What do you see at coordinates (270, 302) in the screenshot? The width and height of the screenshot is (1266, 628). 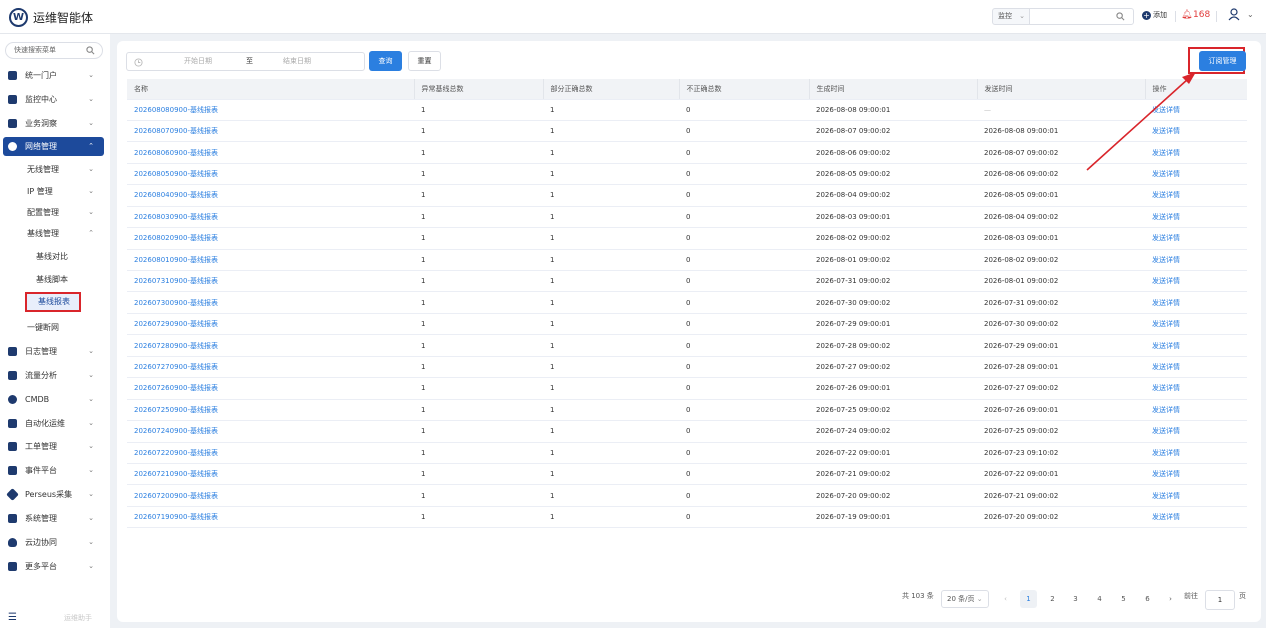 I see `report-name-link: 202607300900-基线报表` at bounding box center [270, 302].